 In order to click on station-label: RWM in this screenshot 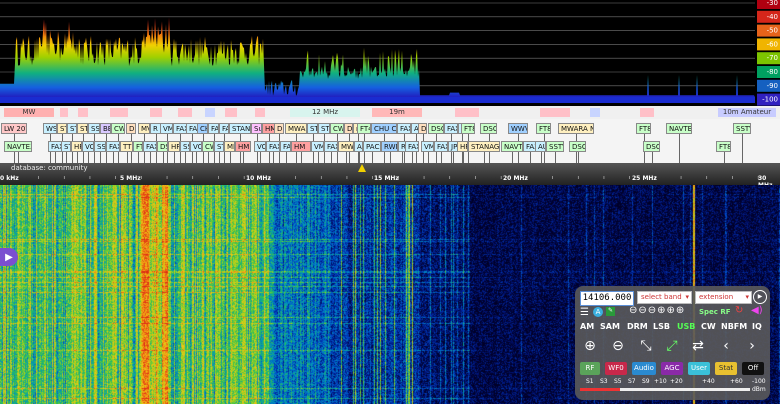, I will do `click(389, 146)`.